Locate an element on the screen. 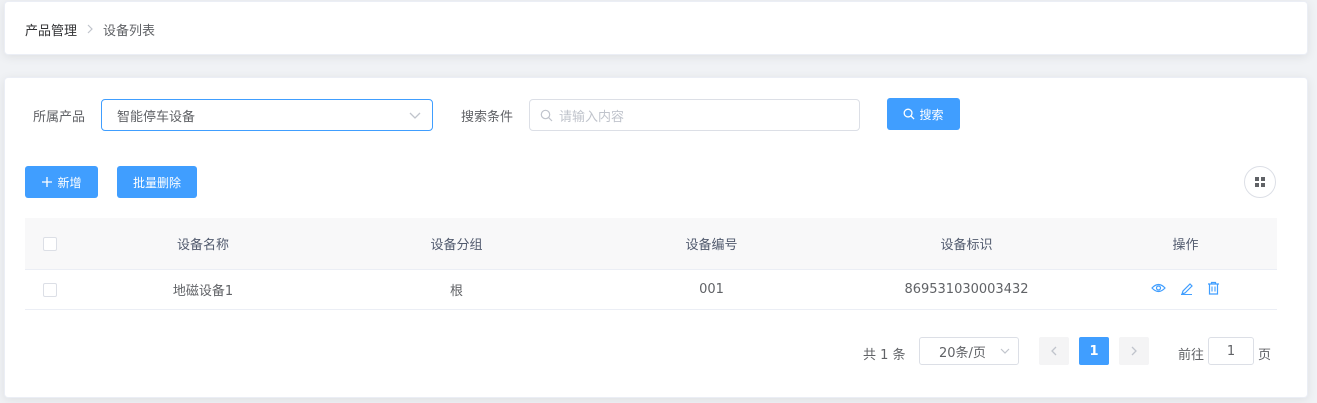  goto-suffix: 页 is located at coordinates (1265, 355).